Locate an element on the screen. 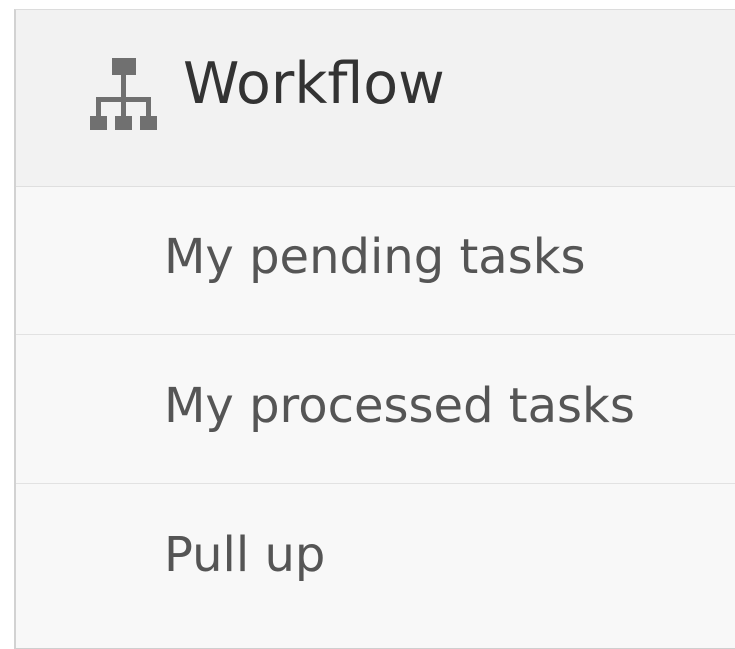 Image resolution: width=735 pixels, height=649 pixels. menu-item-label: Pull up is located at coordinates (245, 555).